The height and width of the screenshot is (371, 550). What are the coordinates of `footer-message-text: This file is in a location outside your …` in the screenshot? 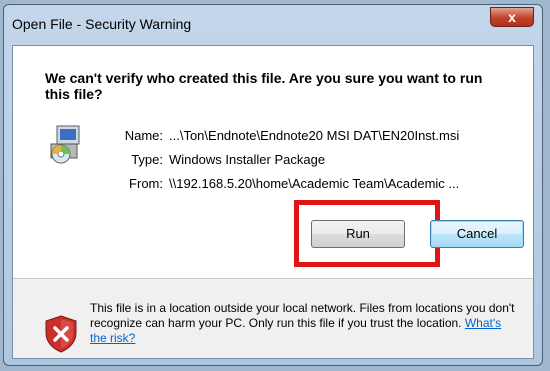 It's located at (302, 315).